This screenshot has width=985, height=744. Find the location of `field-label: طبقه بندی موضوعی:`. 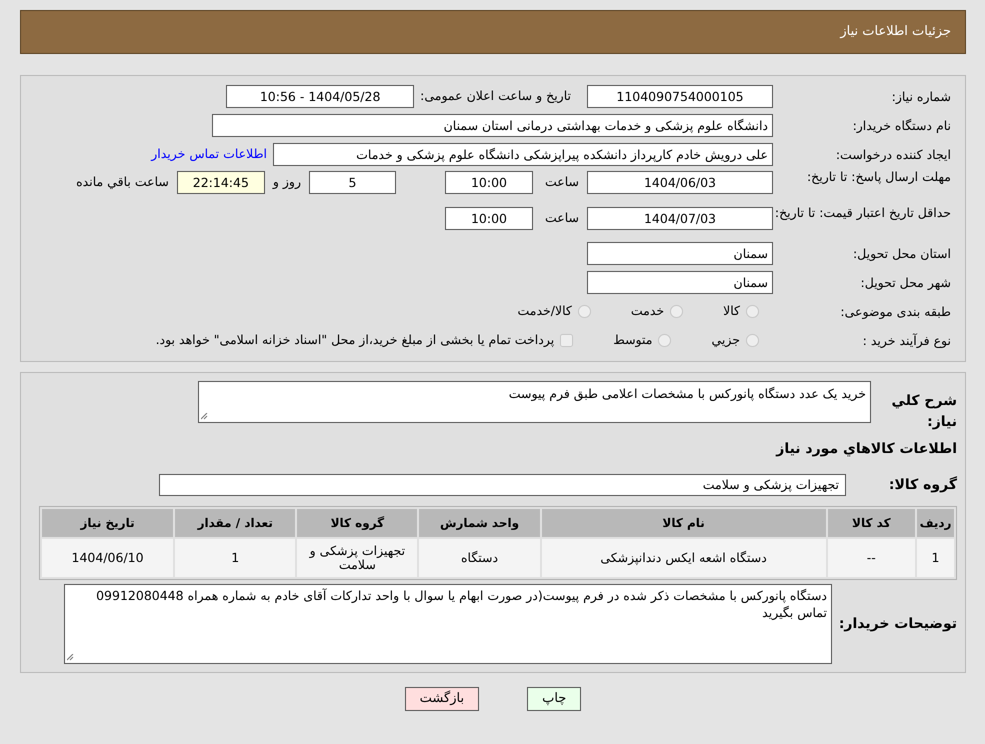

field-label: طبقه بندی موضوعی: is located at coordinates (895, 311).